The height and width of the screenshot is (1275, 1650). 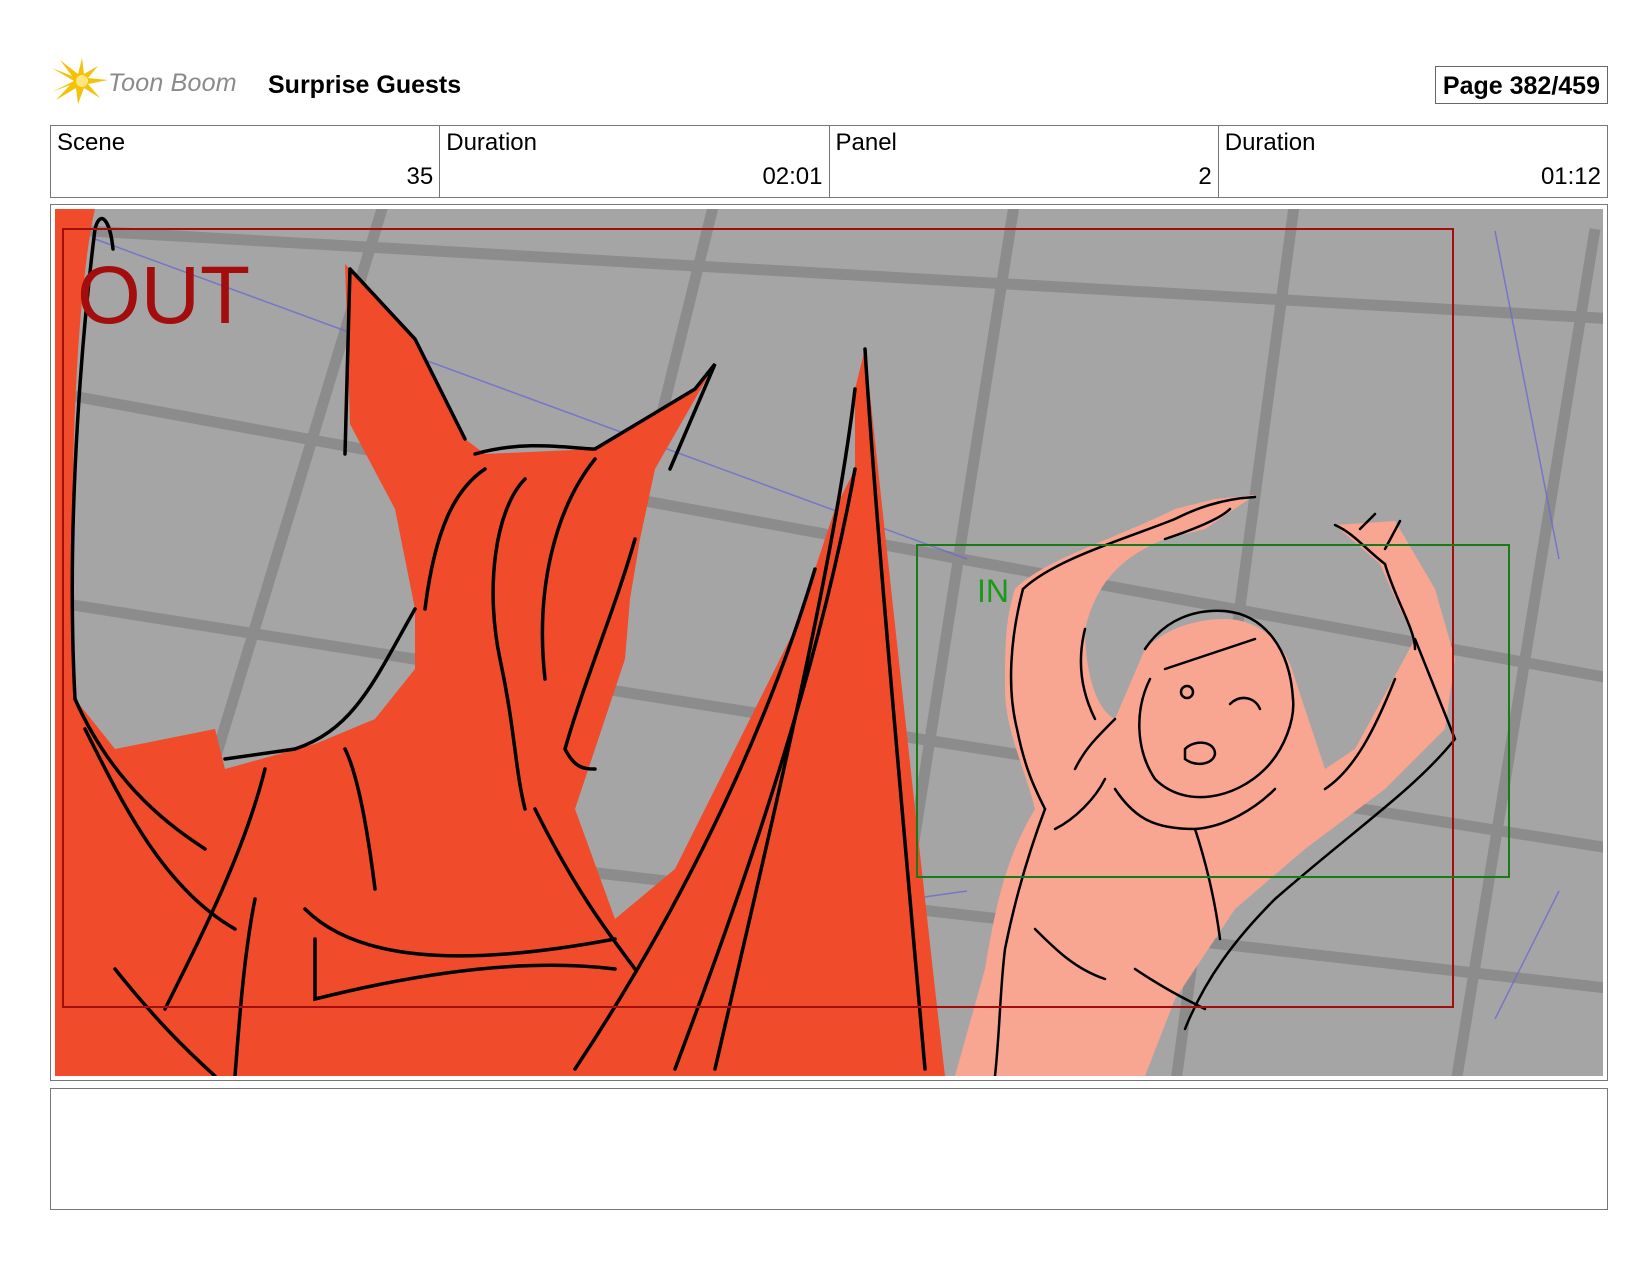 I want to click on scene-duration-cell: Duration 02:01, so click(x=635, y=161).